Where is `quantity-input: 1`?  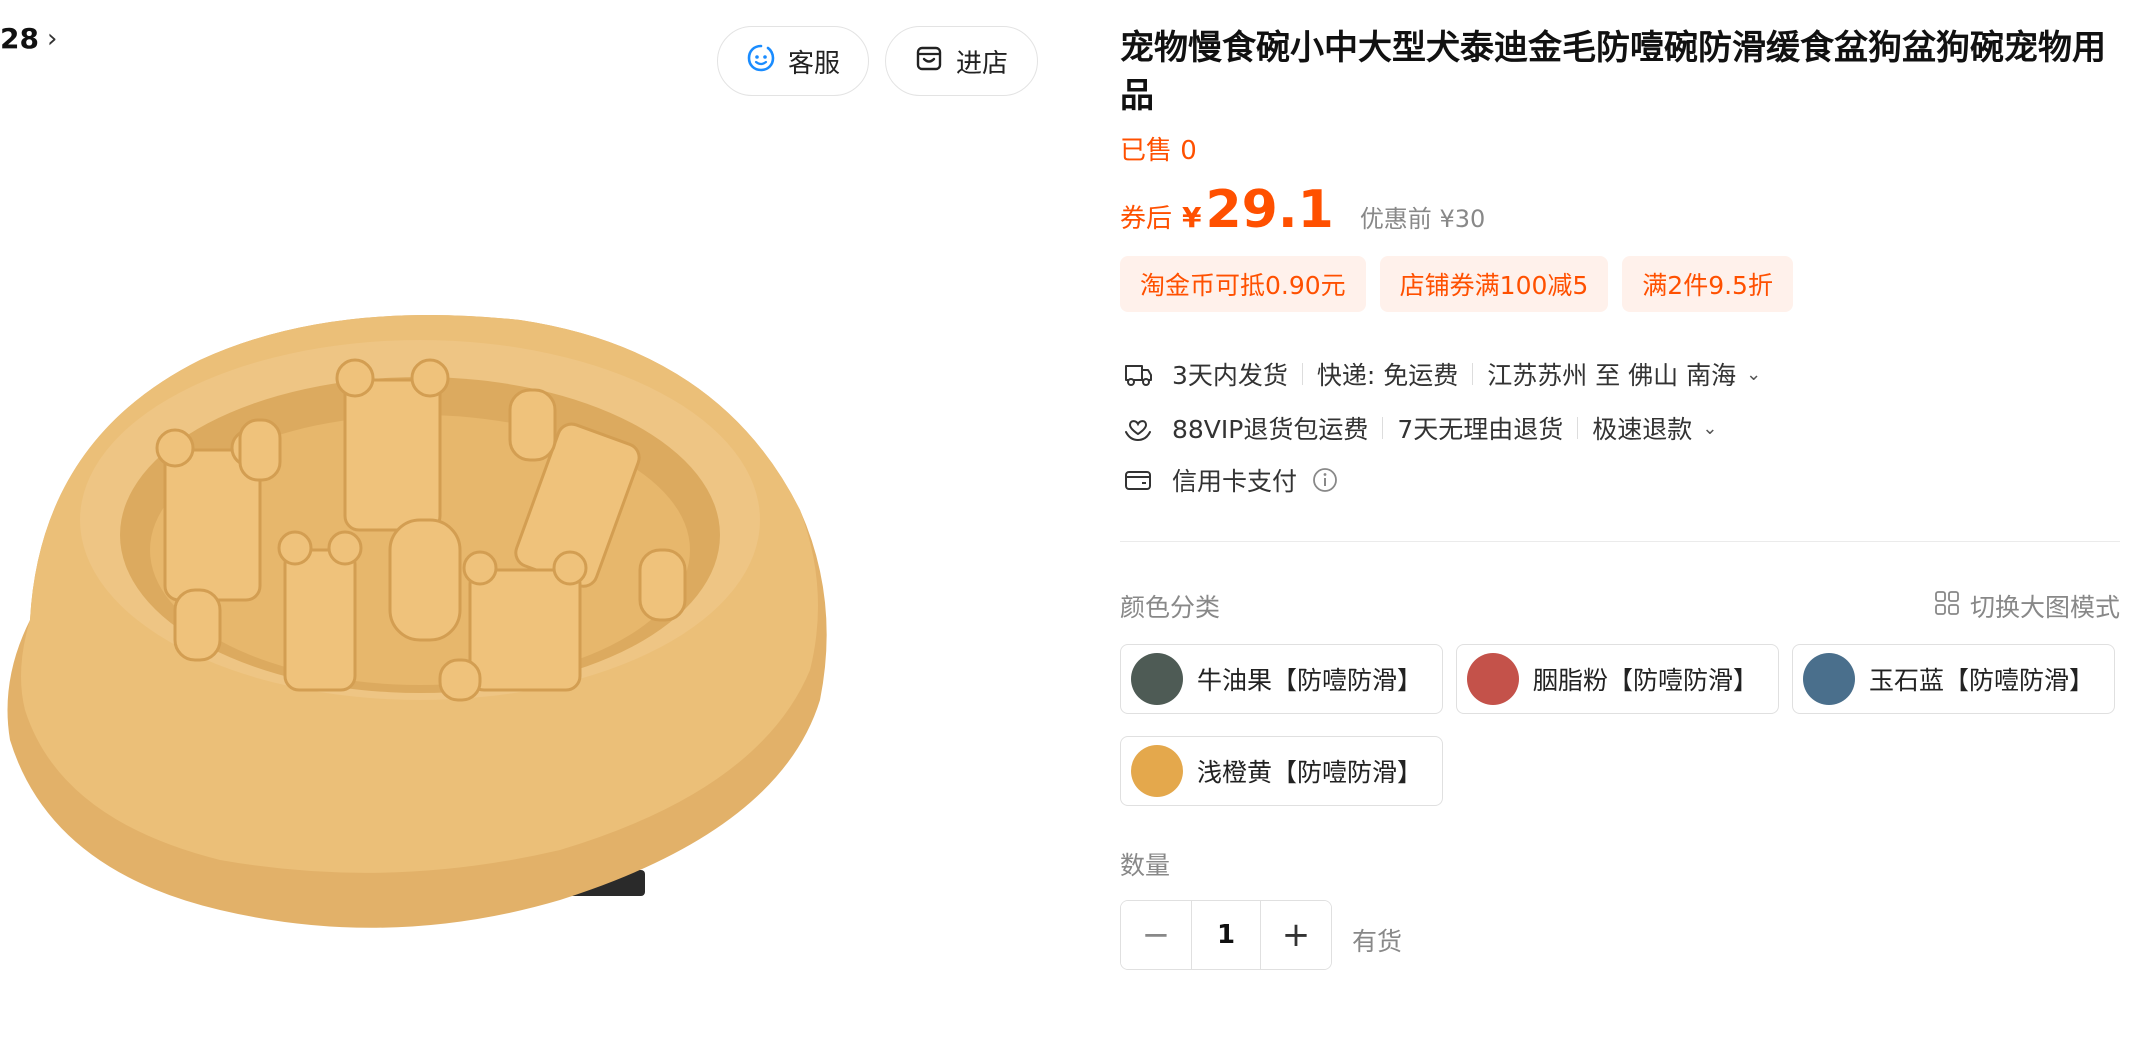
quantity-input: 1 is located at coordinates (1226, 935).